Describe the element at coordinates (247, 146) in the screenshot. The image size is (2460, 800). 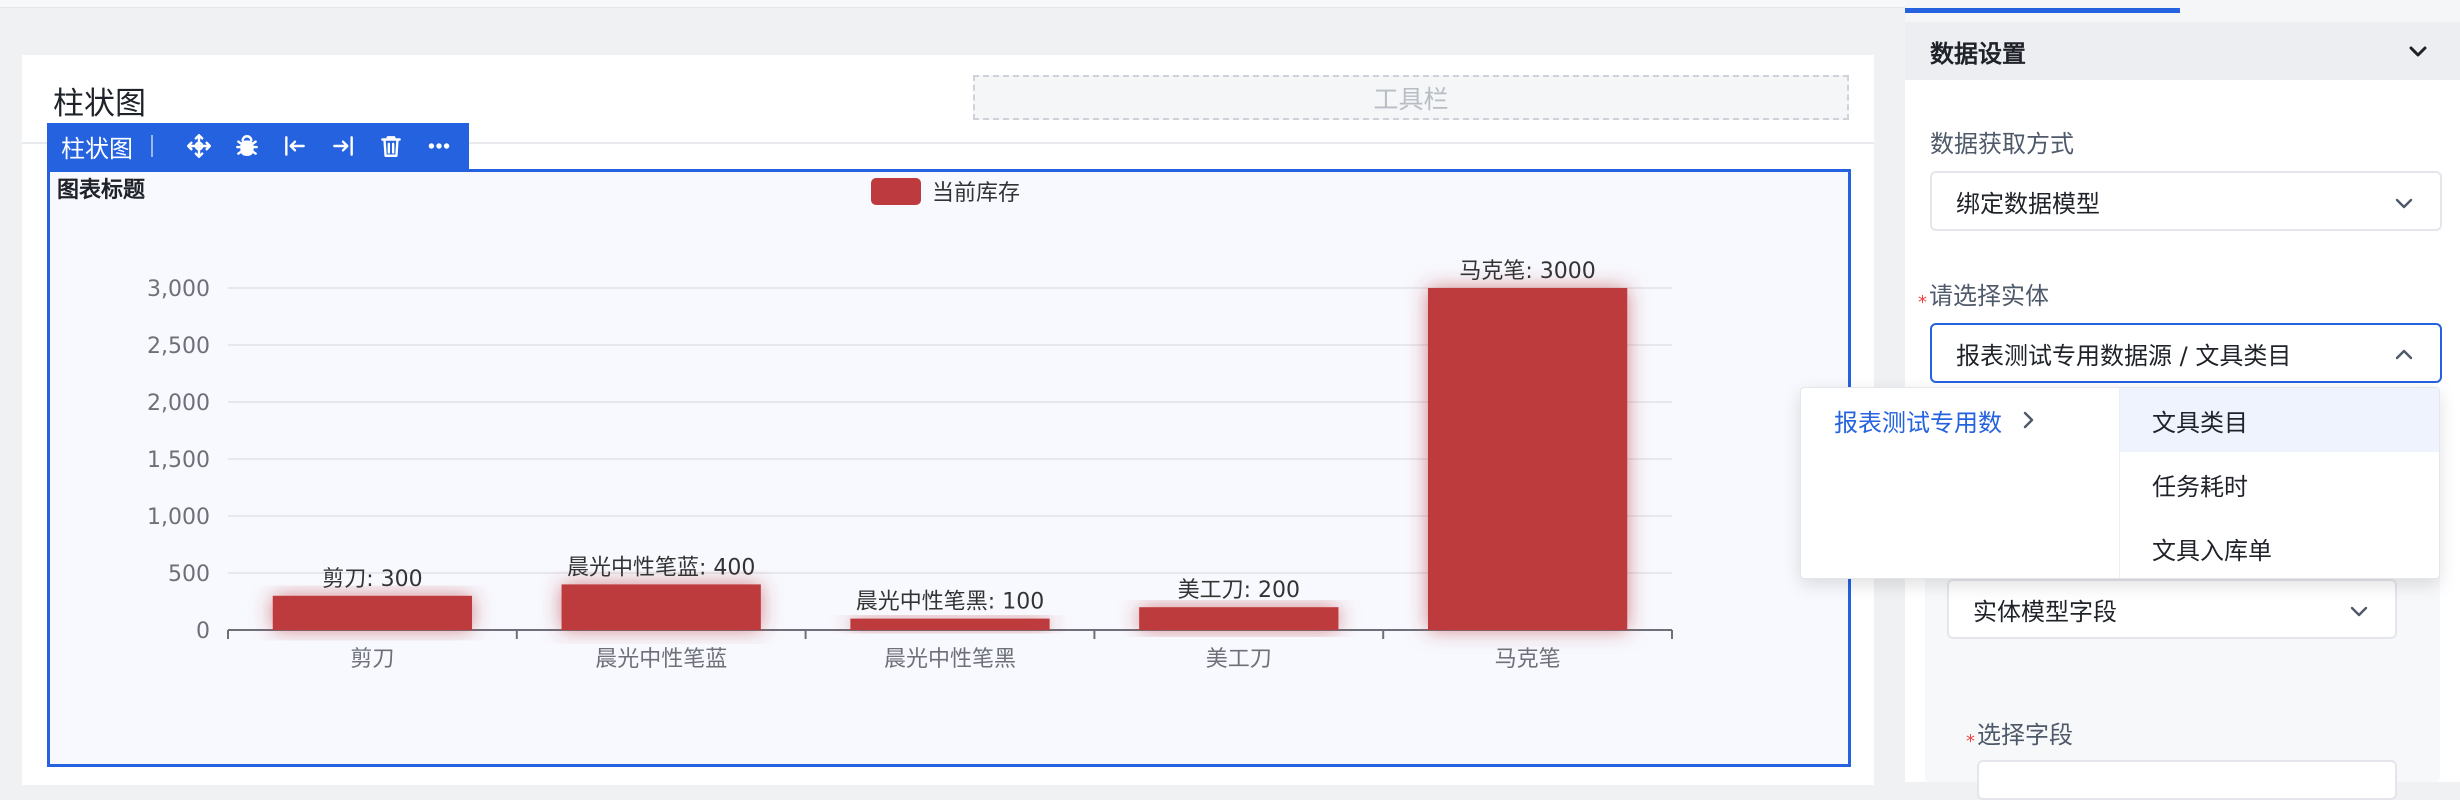
I see `debug-icon` at that location.